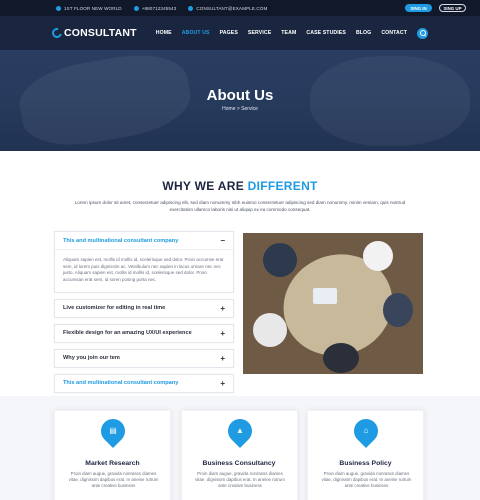 The width and height of the screenshot is (480, 500). What do you see at coordinates (394, 33) in the screenshot?
I see `nav-item-contact: CONTACT` at bounding box center [394, 33].